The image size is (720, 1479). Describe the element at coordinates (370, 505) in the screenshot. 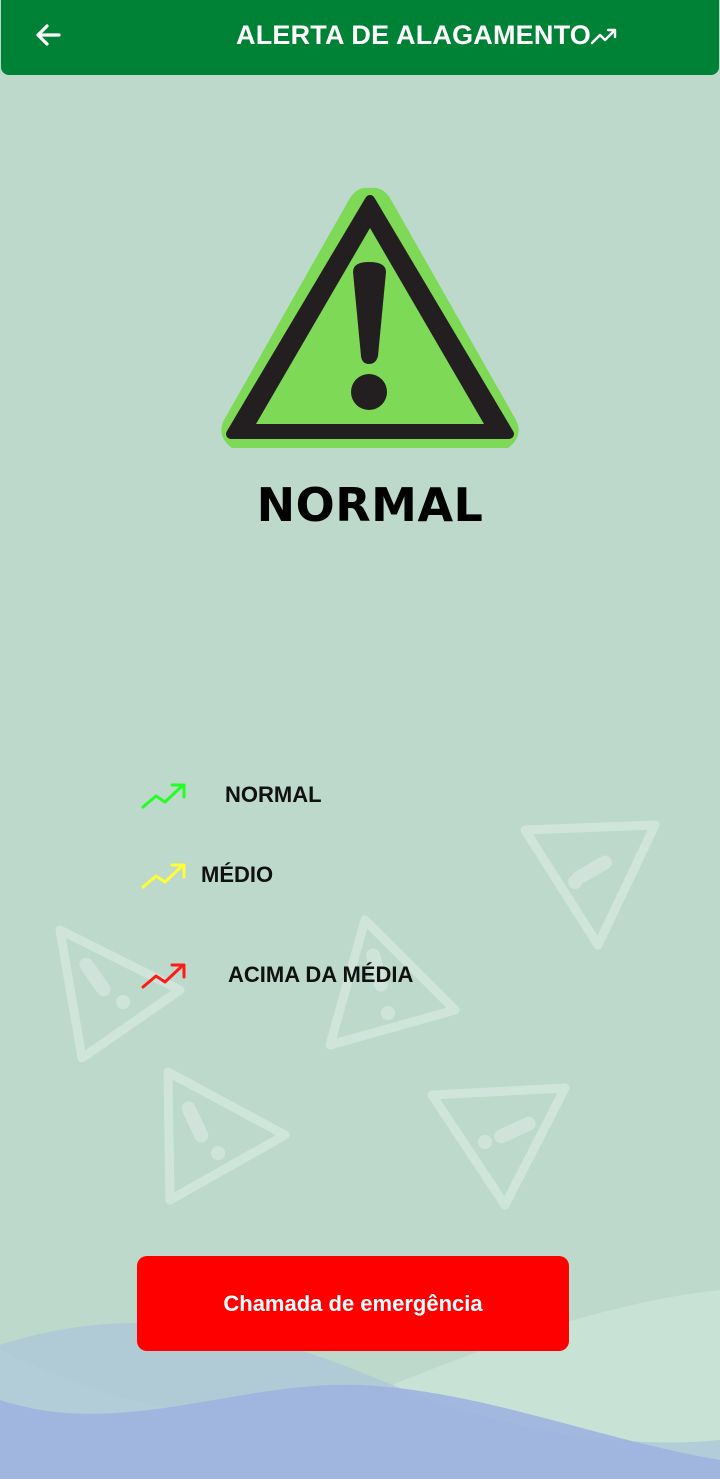

I see `status-level: NORMAL` at that location.